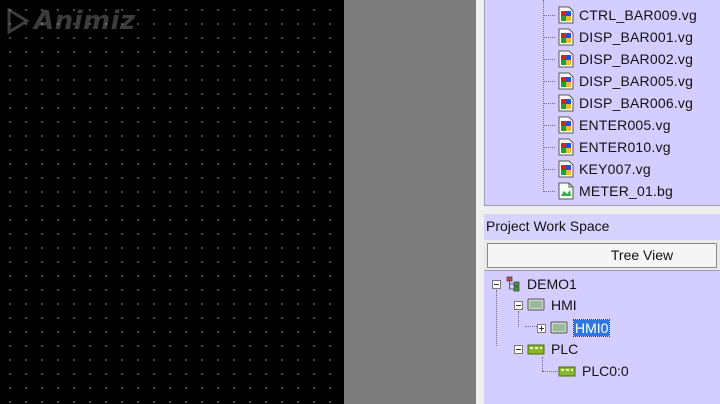 The height and width of the screenshot is (404, 720). I want to click on panel-splitter, so click(480, 202).